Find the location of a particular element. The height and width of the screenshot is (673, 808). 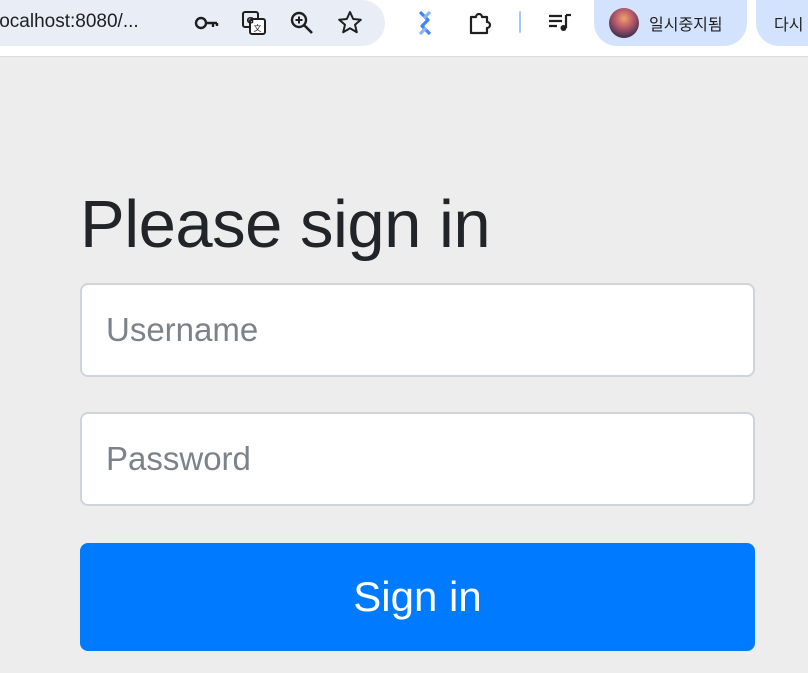

password-field is located at coordinates (417, 459).